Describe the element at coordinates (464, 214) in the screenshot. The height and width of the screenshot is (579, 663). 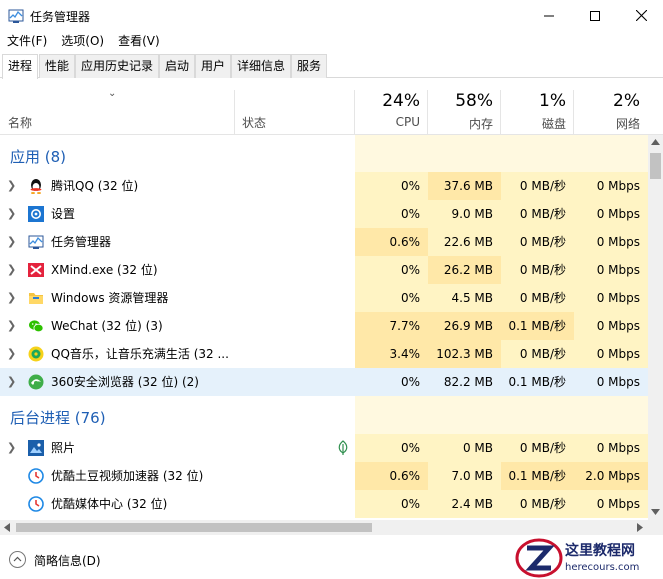
I see `memory-value: 9.0 MB` at that location.